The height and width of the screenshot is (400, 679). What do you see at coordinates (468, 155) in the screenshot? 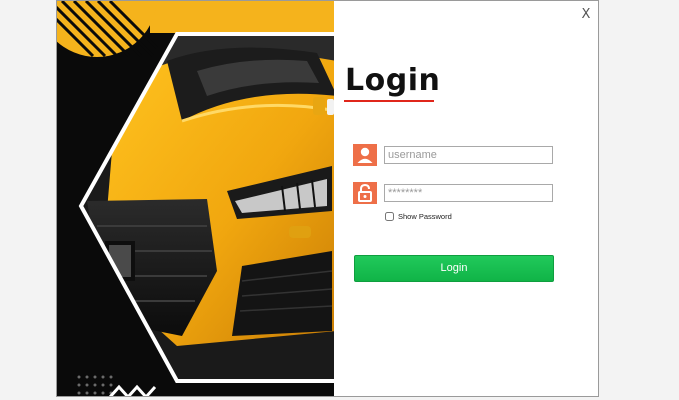
I see `username-input` at bounding box center [468, 155].